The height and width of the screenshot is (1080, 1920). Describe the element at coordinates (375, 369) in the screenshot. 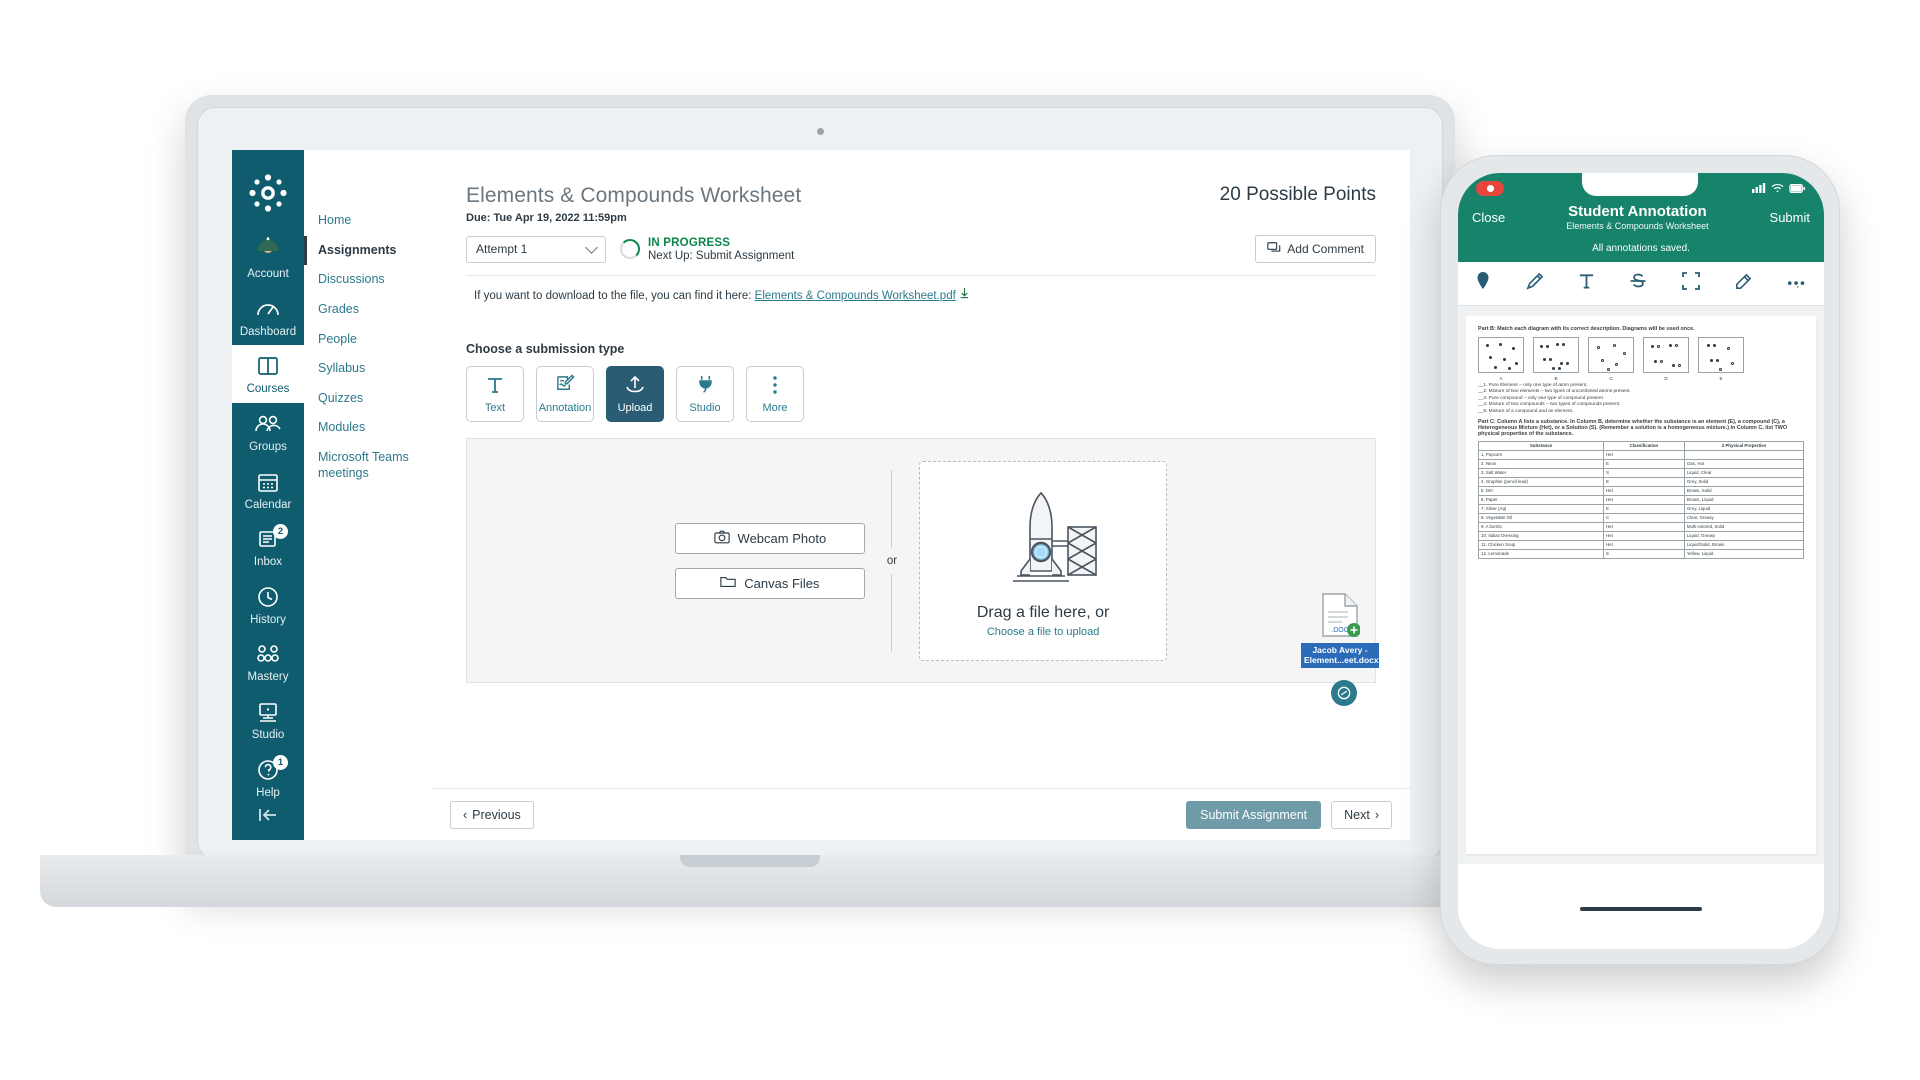

I see `course-nav-syllabus: Syllabus` at that location.